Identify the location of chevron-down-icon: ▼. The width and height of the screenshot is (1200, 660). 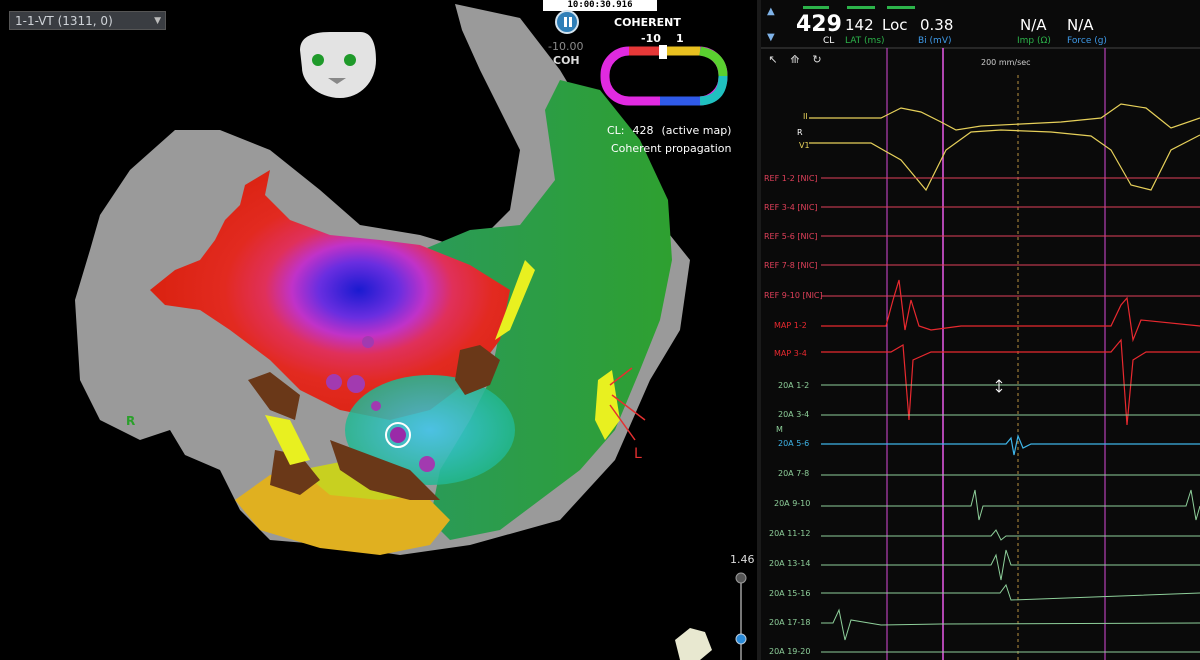
(157, 21).